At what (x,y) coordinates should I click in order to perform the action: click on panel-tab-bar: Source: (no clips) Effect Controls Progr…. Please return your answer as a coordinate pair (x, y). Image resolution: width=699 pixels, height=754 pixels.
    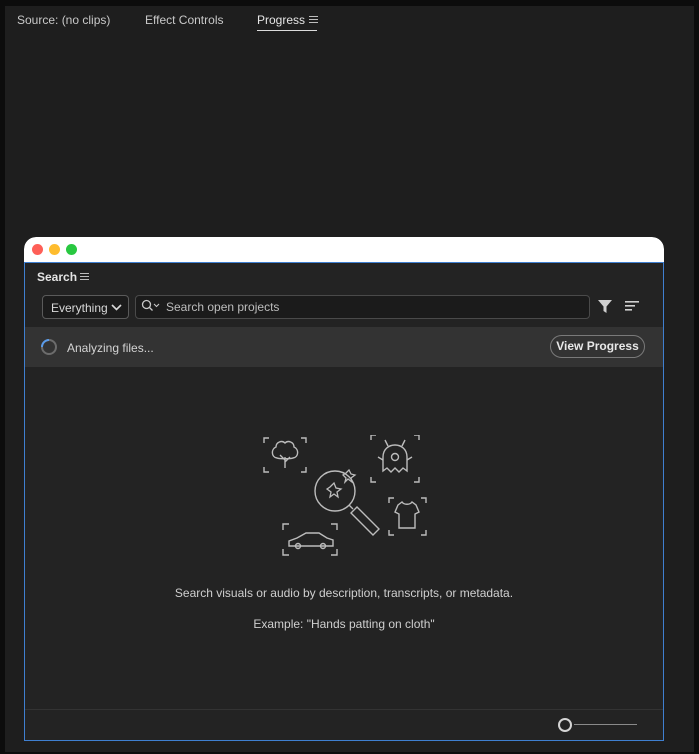
    Looking at the image, I should click on (349, 21).